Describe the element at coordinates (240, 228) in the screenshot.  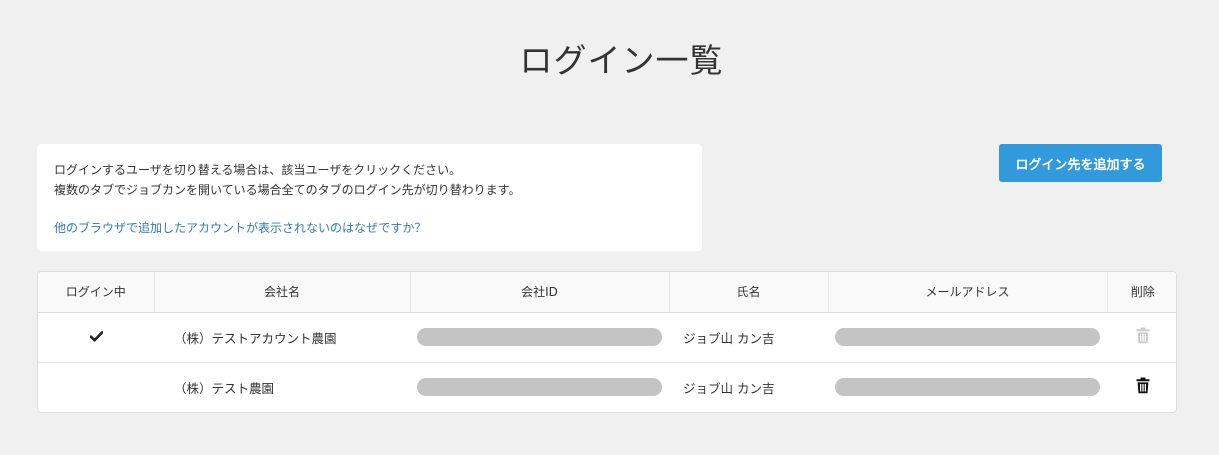
I see `help-link-other-browser: 他のブラウザで追加したアカウントが表示されないのはなぜですか？` at that location.